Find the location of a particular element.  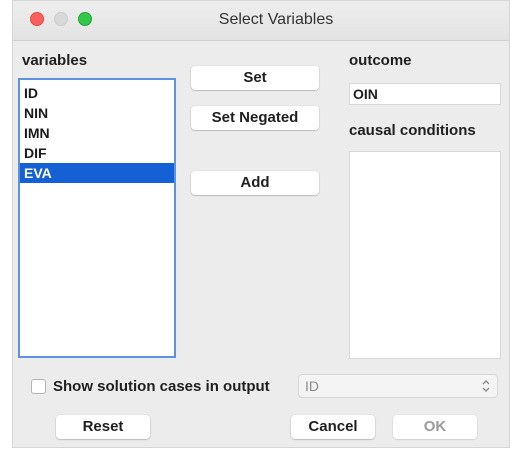

causal-conditions-list is located at coordinates (425, 255).